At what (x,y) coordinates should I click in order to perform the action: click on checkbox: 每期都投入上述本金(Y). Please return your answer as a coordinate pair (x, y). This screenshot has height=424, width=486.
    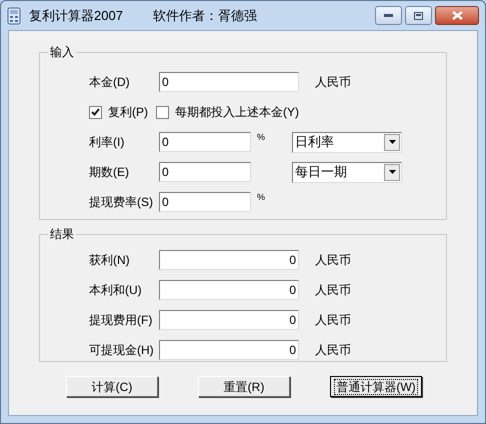
    Looking at the image, I should click on (227, 112).